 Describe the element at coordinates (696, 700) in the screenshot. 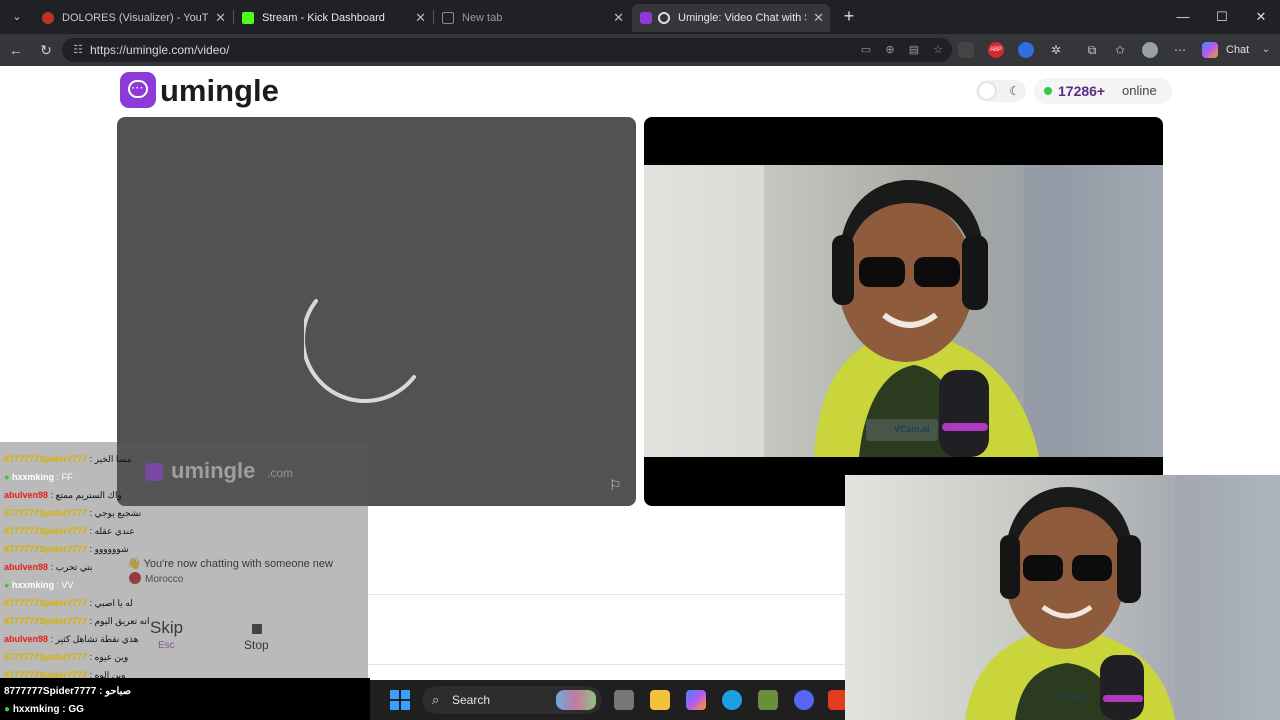

I see `copilot-app-icon` at that location.